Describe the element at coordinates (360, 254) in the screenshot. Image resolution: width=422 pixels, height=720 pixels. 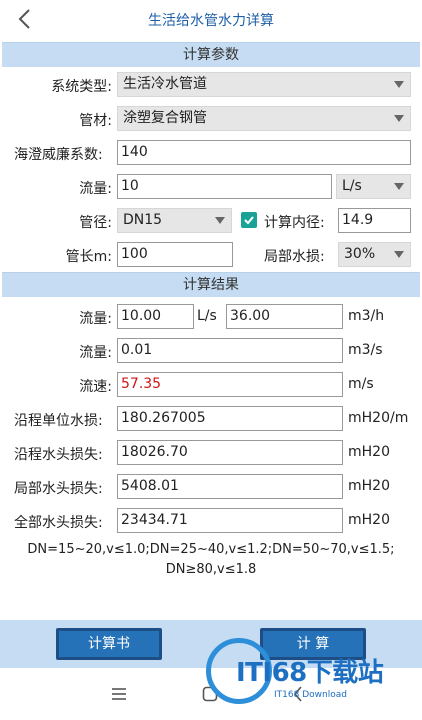
I see `local-loss-value: 30%` at that location.